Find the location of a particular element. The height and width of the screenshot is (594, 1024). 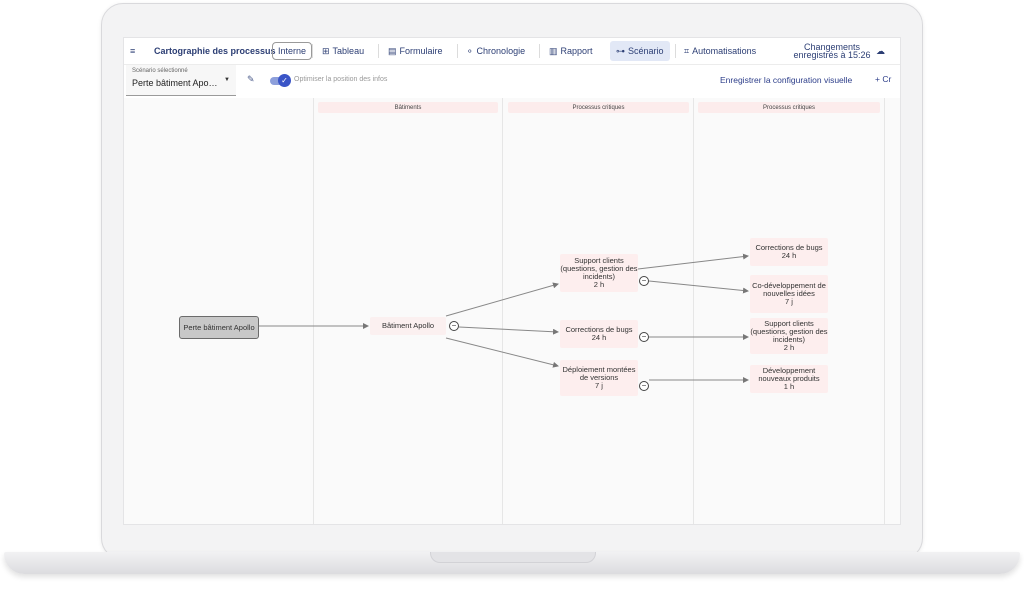

tab-scenario: ⊶ Scénario is located at coordinates (640, 51).